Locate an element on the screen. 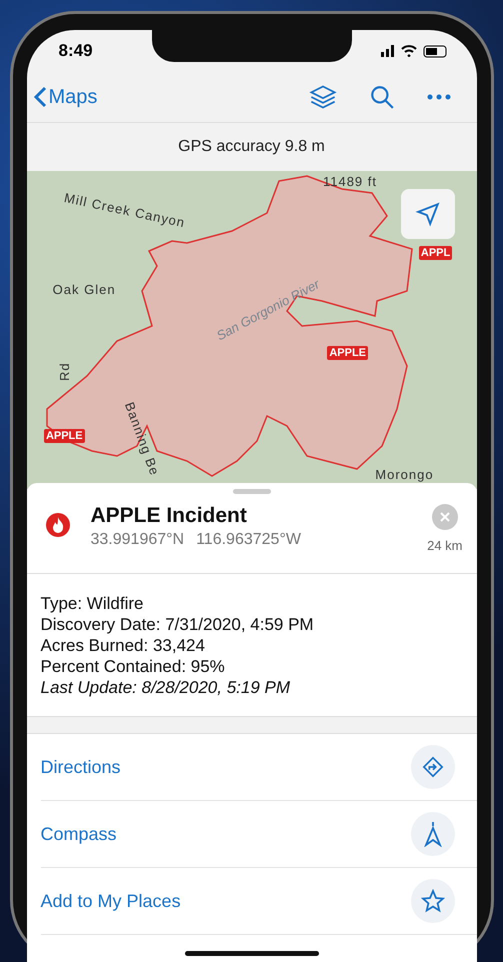 The width and height of the screenshot is (503, 962). layers-icon is located at coordinates (322, 97).